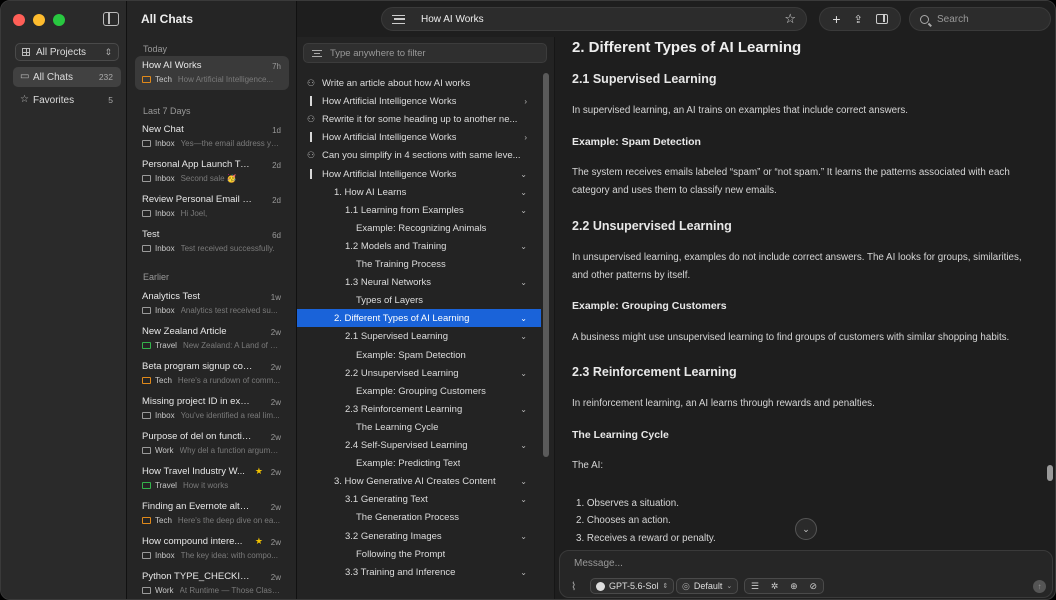  I want to click on sidebar-item-favorites: ☆ Favorites 5, so click(67, 100).